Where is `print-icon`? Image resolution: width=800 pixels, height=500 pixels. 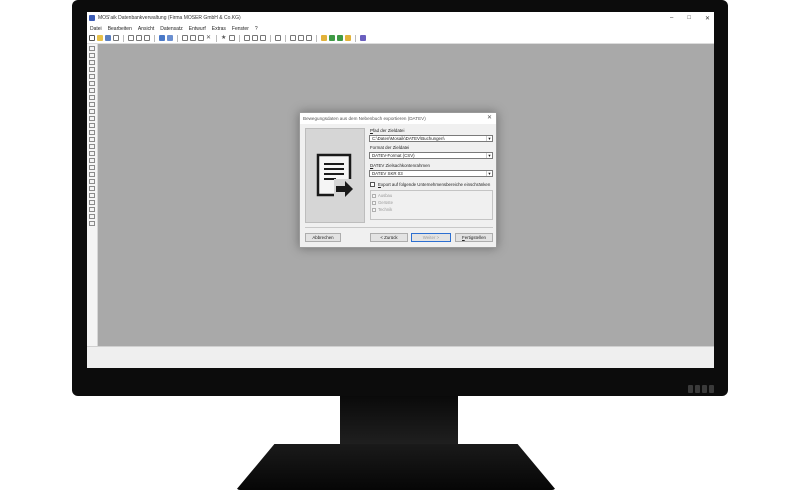 print-icon is located at coordinates (116, 38).